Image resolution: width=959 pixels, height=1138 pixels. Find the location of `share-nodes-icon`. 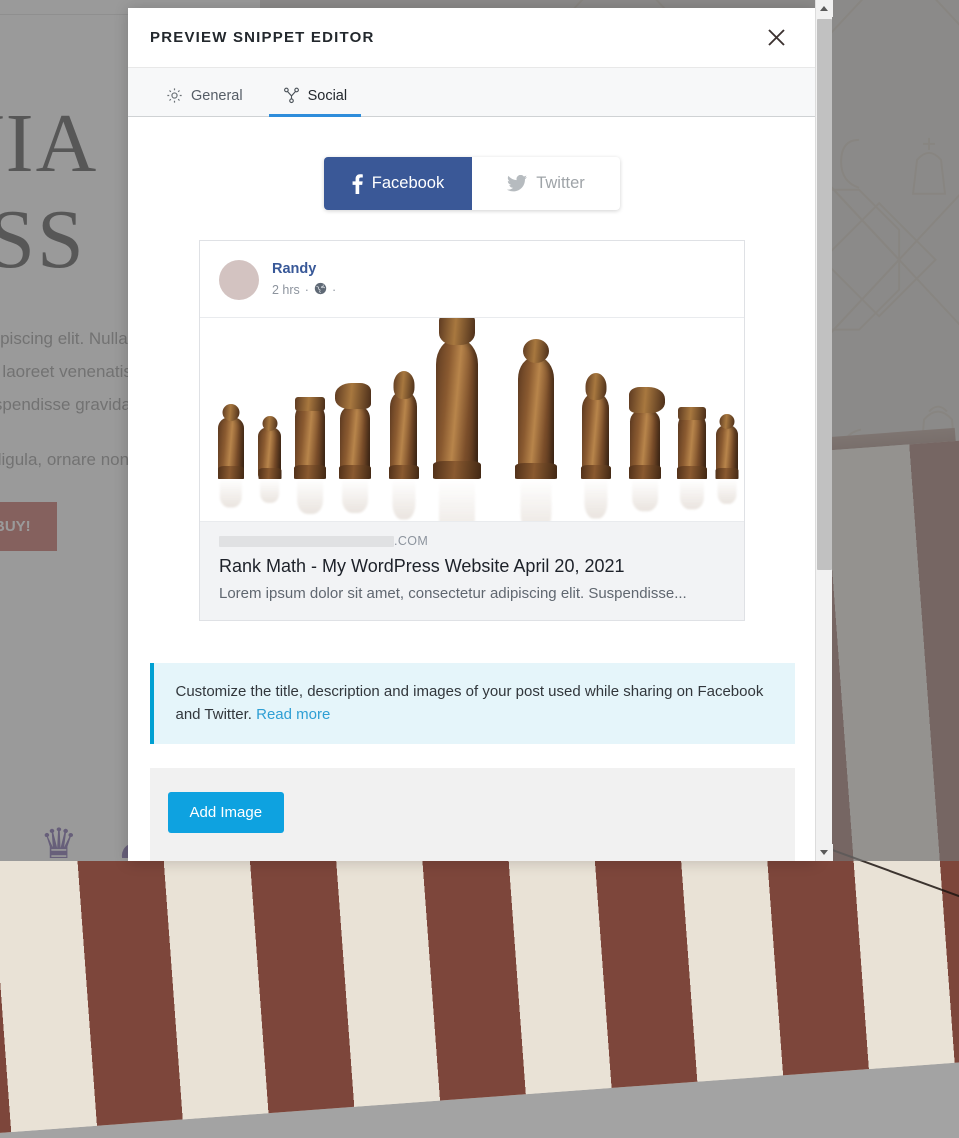

share-nodes-icon is located at coordinates (291, 95).